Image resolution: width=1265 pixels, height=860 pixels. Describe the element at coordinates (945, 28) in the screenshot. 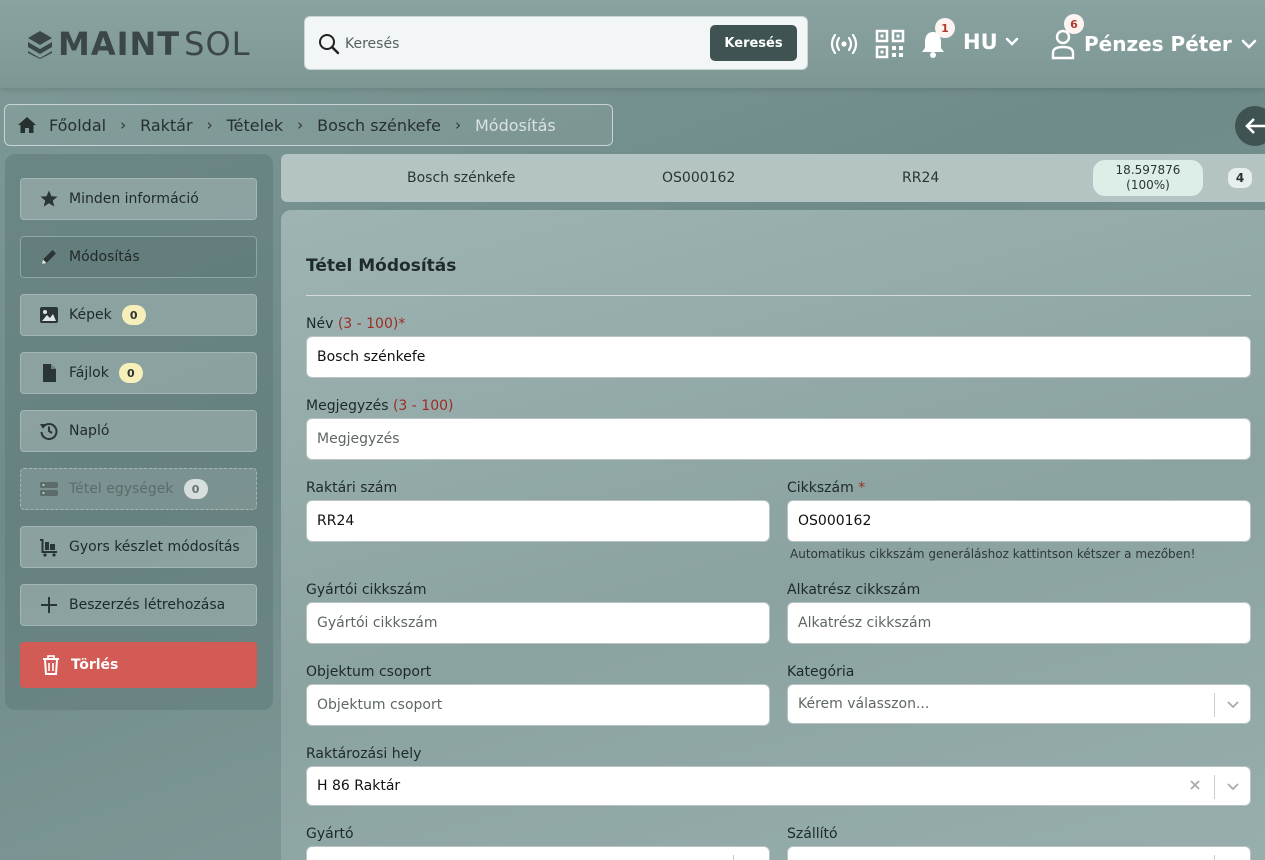

I see `notification-badge: 1` at that location.